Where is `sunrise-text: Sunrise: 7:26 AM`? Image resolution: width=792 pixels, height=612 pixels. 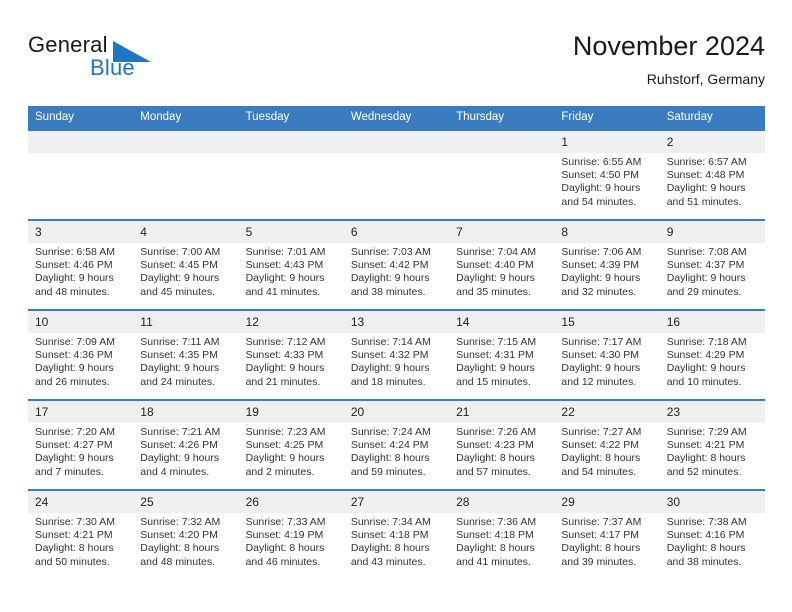 sunrise-text: Sunrise: 7:26 AM is located at coordinates (496, 432).